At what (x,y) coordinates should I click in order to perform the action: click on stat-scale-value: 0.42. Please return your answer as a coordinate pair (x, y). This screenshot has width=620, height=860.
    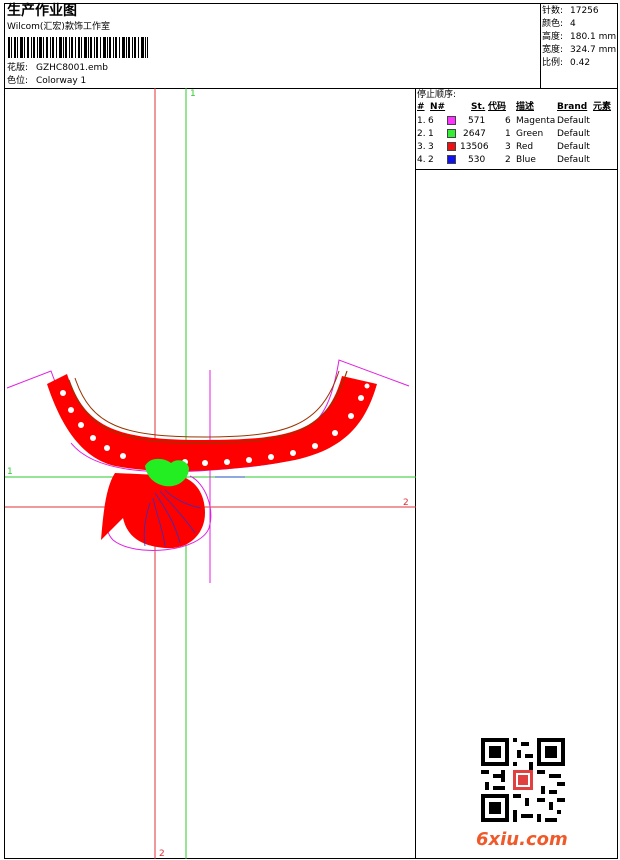
    Looking at the image, I should click on (580, 63).